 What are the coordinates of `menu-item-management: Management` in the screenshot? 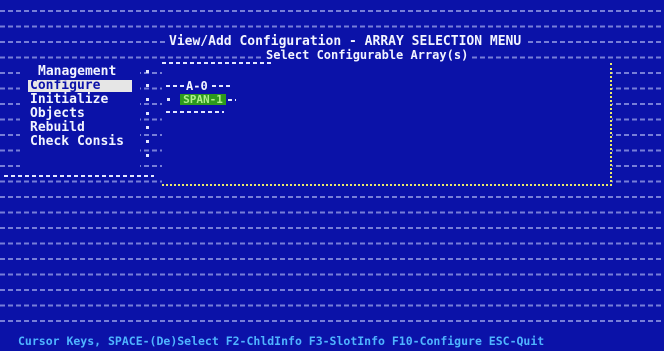 It's located at (77, 71).